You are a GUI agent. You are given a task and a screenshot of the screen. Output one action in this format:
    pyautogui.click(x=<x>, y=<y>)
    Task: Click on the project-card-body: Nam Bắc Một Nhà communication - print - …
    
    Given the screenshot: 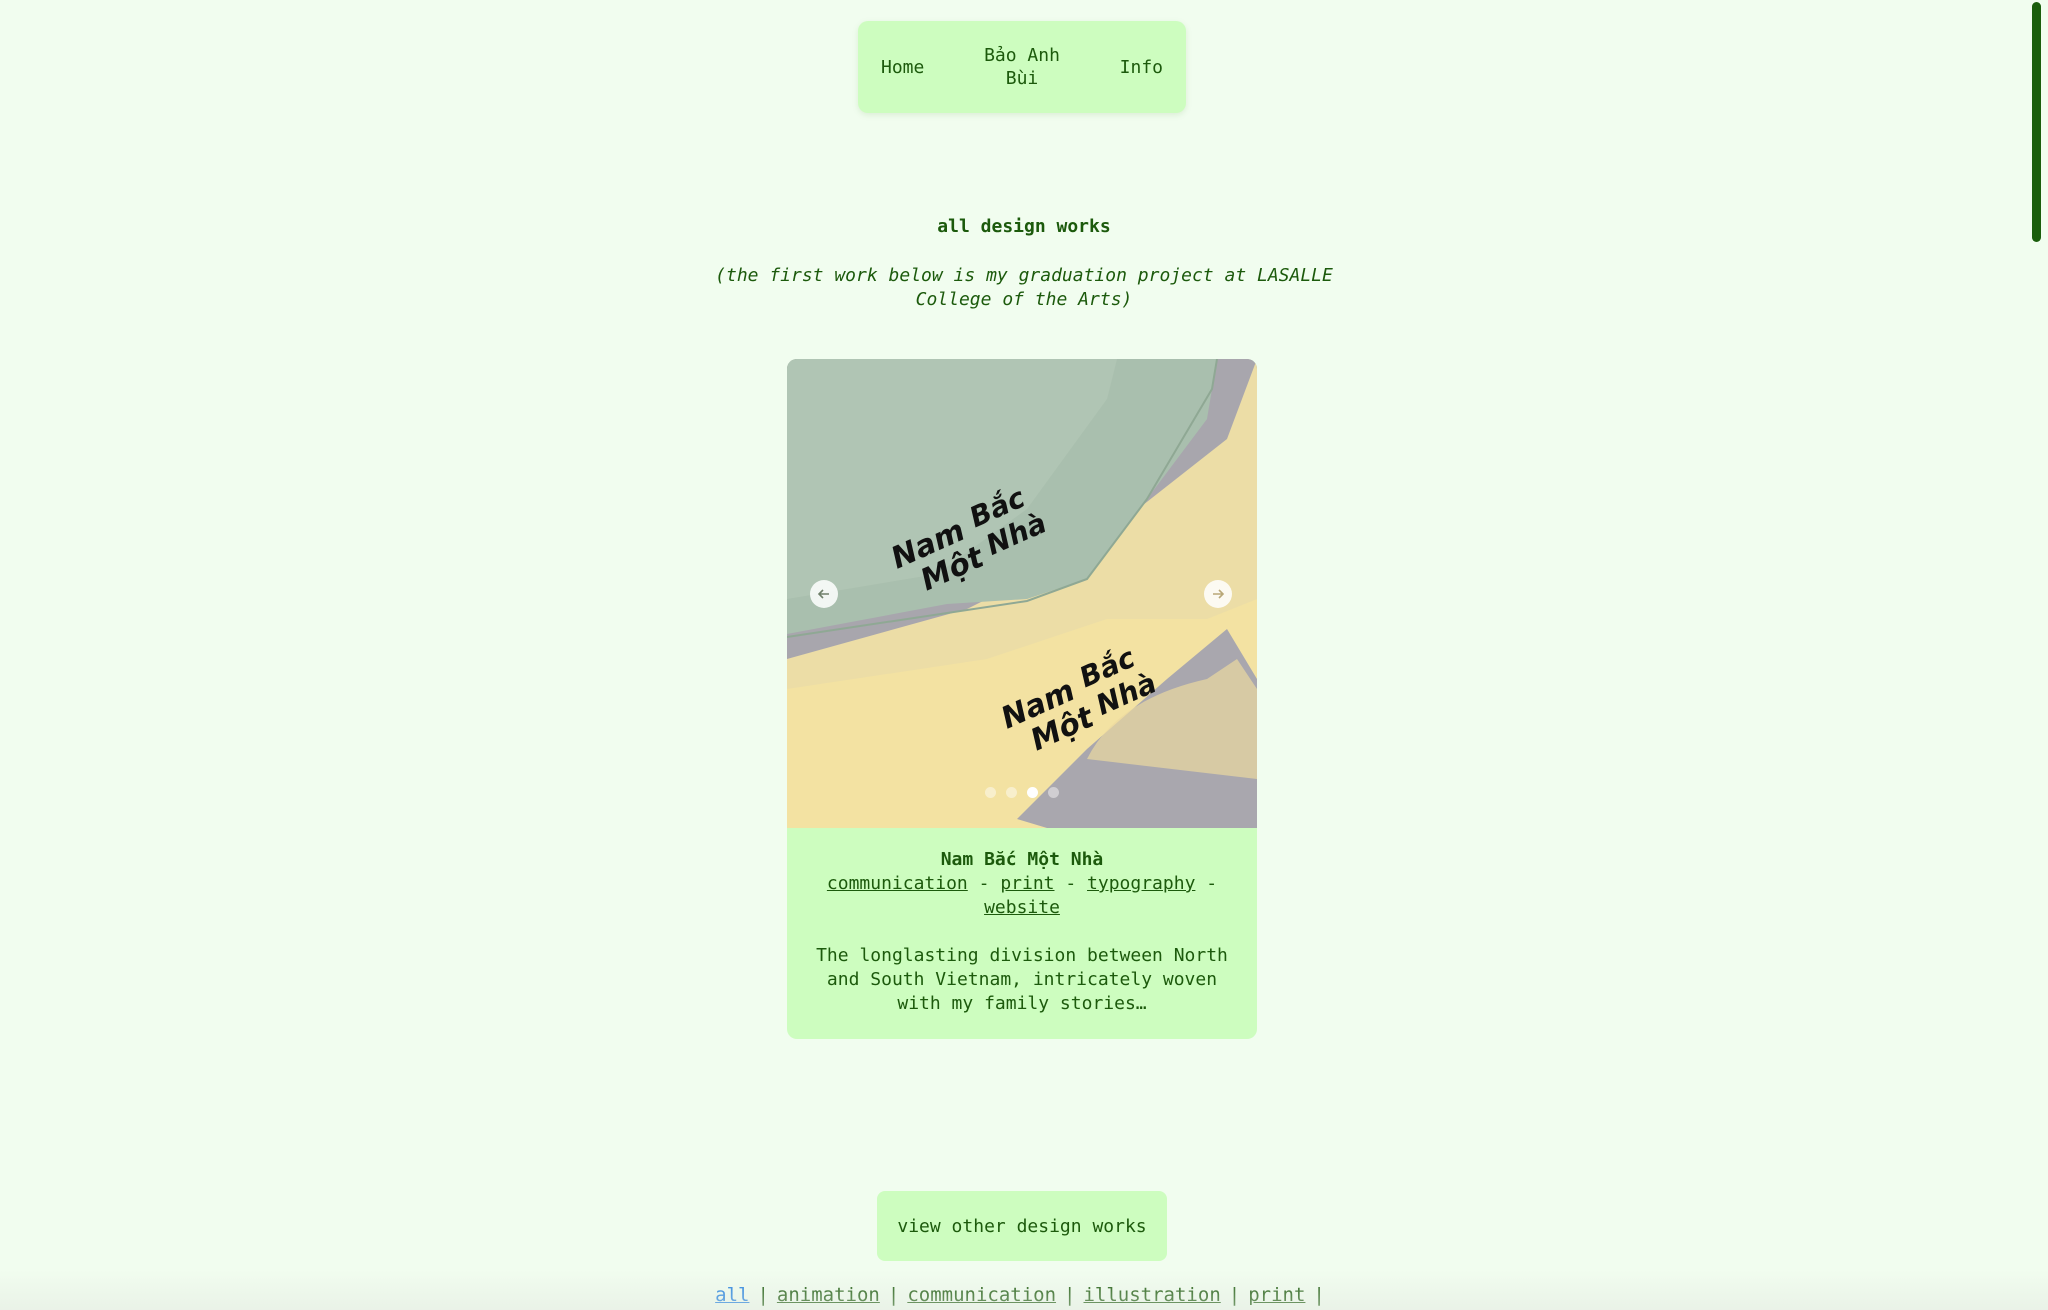 What is the action you would take?
    pyautogui.click(x=1022, y=922)
    